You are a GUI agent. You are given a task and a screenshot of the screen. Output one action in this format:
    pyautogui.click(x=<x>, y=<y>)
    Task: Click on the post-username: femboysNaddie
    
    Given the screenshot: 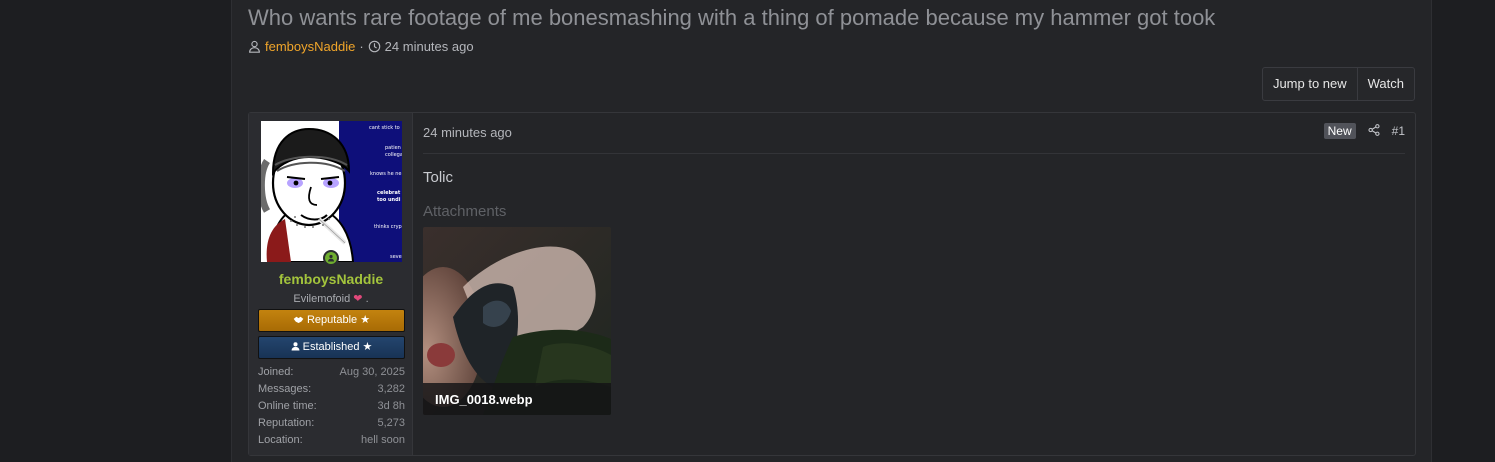 What is the action you would take?
    pyautogui.click(x=331, y=279)
    